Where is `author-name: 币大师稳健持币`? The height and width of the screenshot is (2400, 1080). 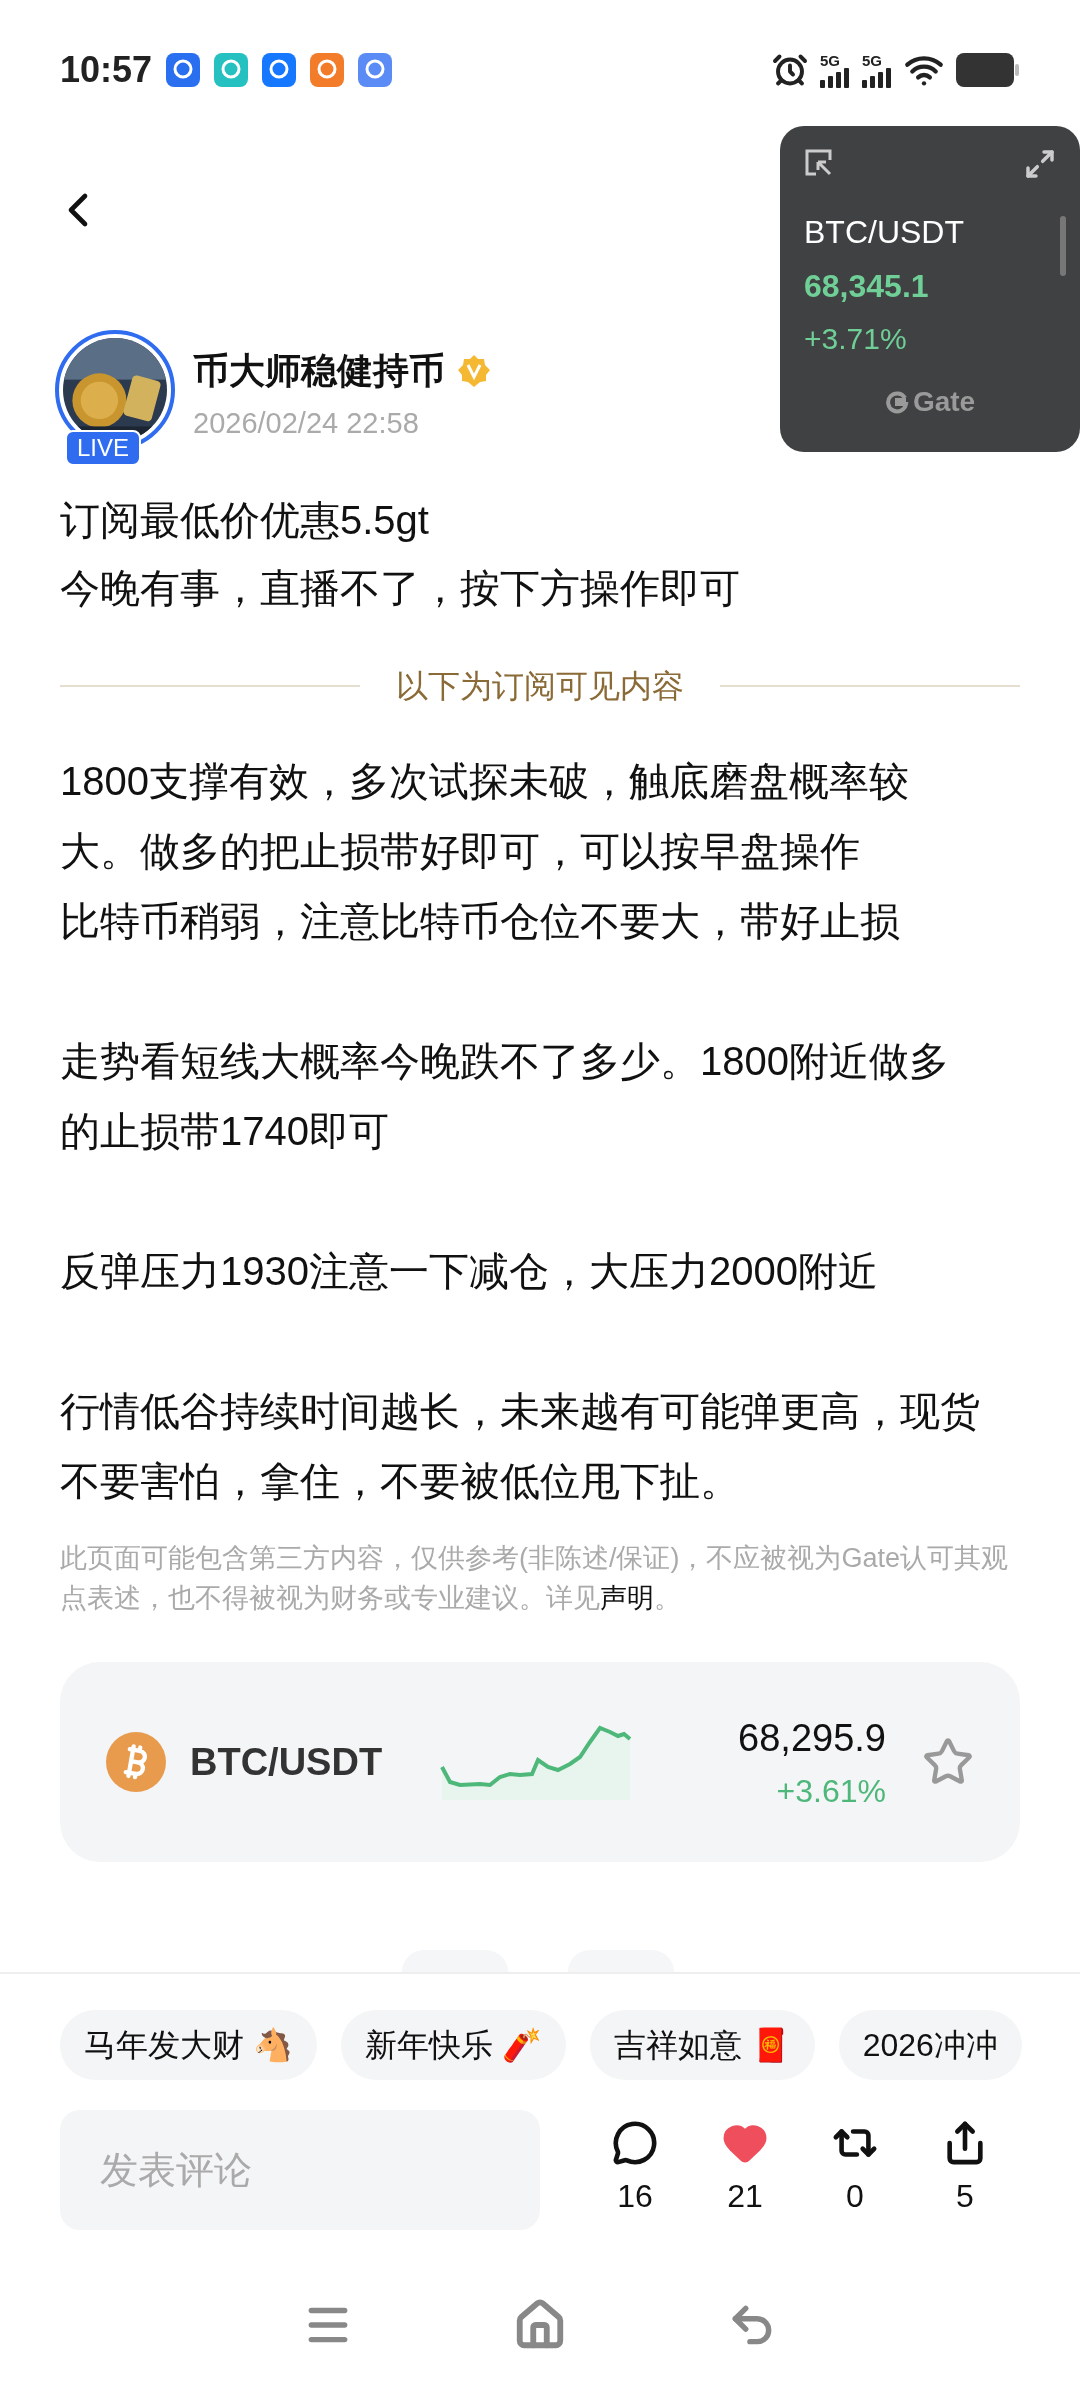
author-name: 币大师稳健持币 is located at coordinates (319, 371).